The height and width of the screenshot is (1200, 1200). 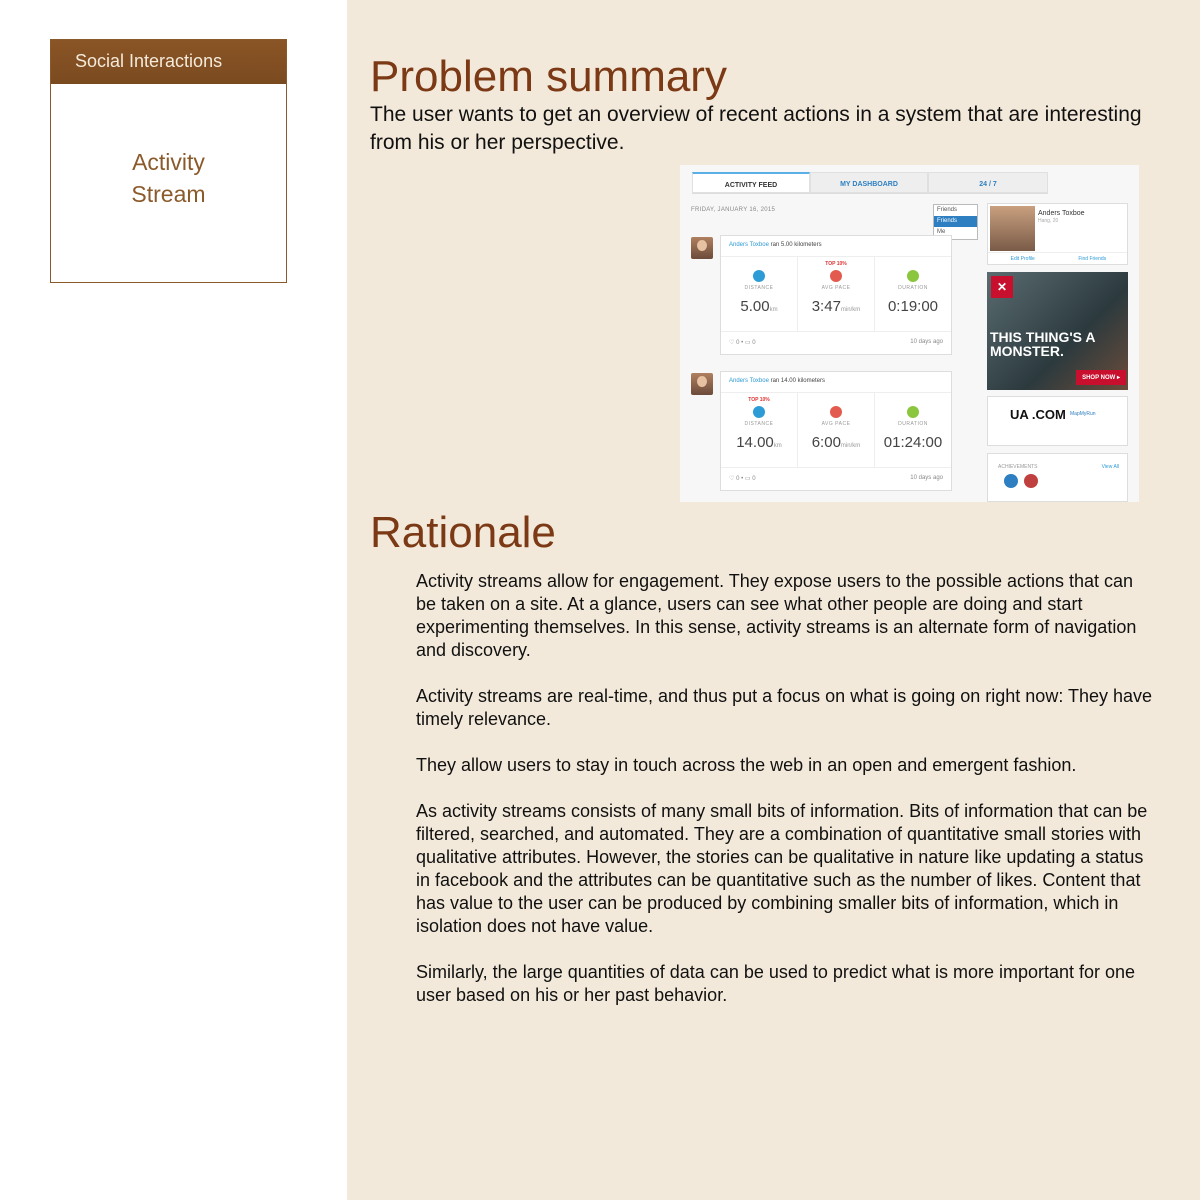 What do you see at coordinates (1018, 467) in the screenshot?
I see `achievements-title: ACHIEVEMENTS` at bounding box center [1018, 467].